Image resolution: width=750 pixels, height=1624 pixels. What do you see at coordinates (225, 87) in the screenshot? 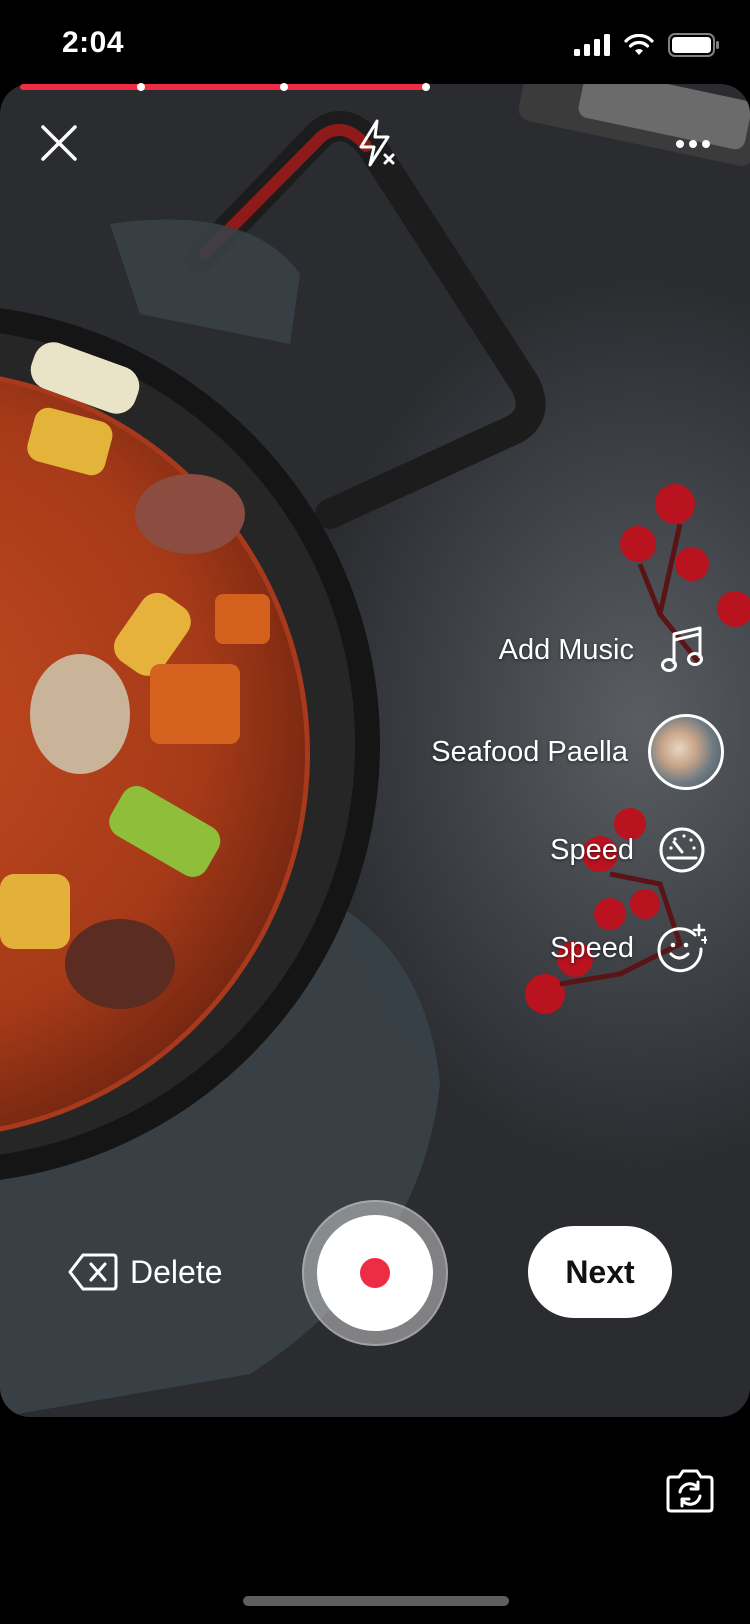
I see `recording-progress-bar` at bounding box center [225, 87].